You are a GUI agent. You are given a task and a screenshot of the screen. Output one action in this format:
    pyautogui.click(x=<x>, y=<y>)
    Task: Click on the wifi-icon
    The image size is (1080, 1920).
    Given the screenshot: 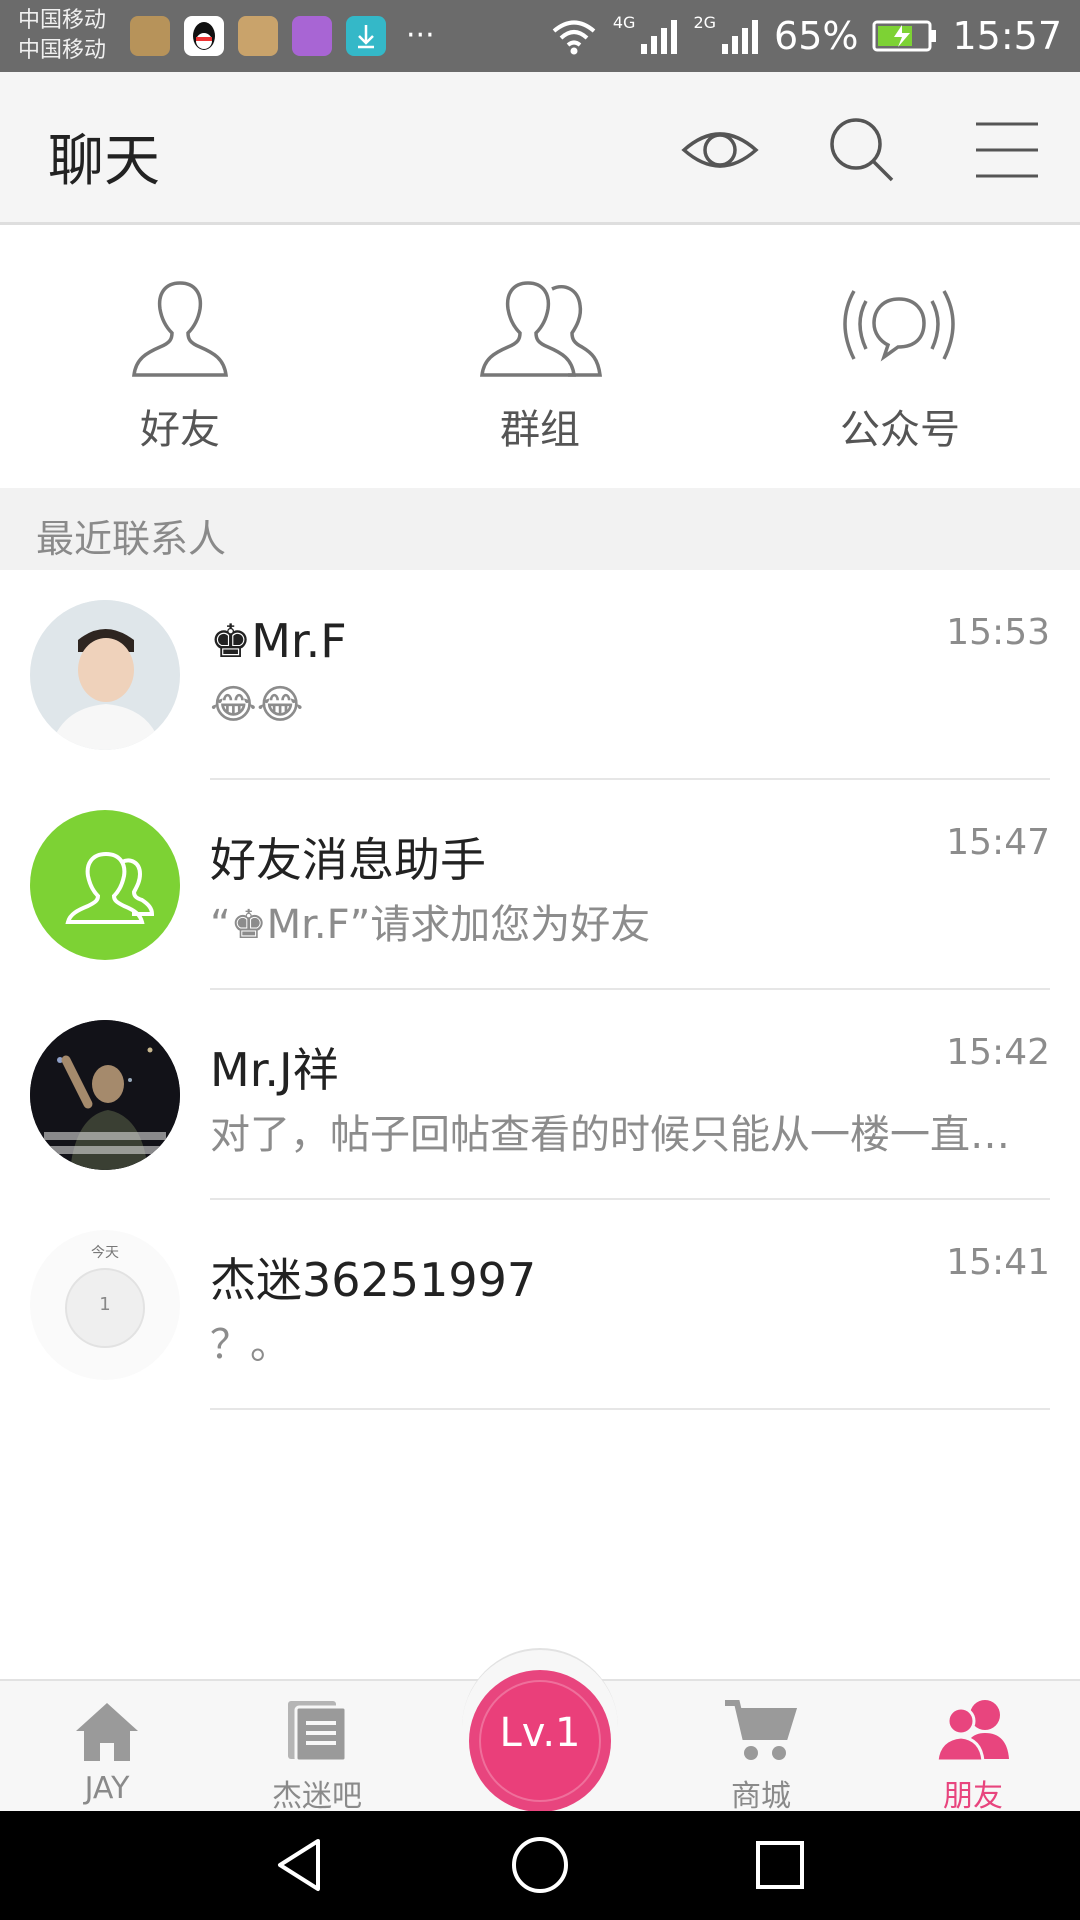 What is the action you would take?
    pyautogui.click(x=574, y=37)
    